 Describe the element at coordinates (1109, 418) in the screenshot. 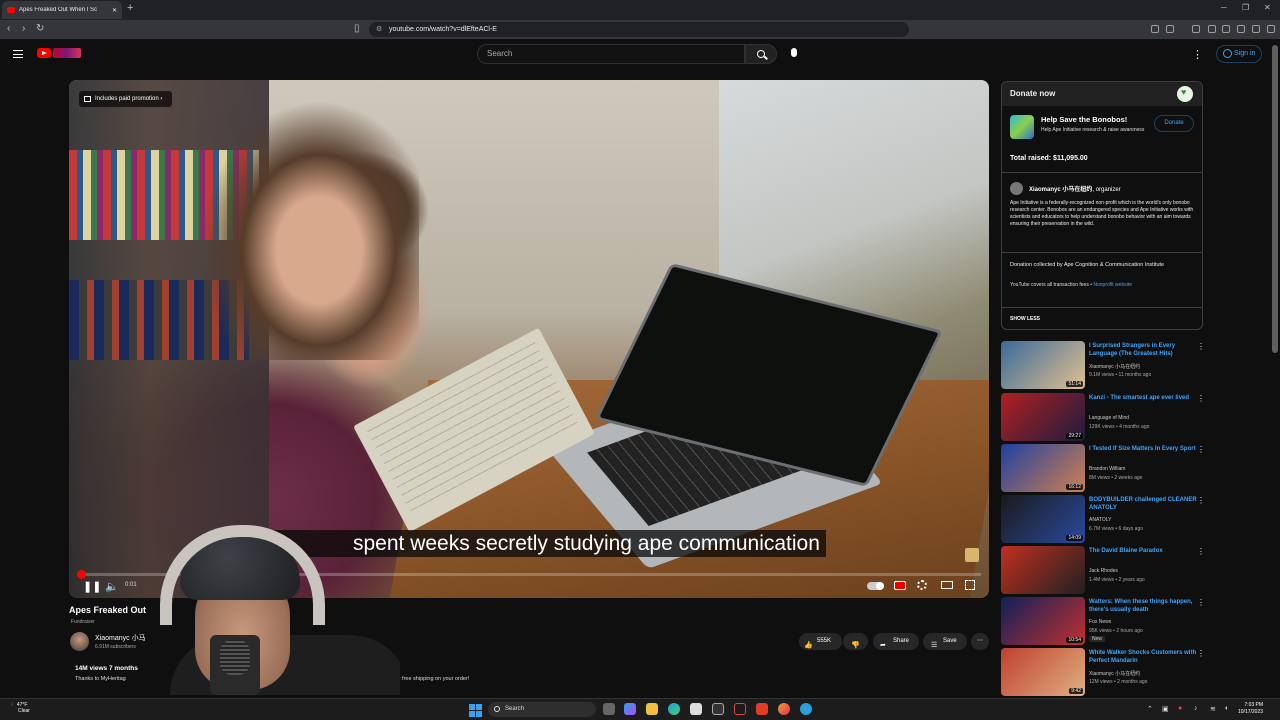

I see `recommended-channel: Language of Mind` at that location.